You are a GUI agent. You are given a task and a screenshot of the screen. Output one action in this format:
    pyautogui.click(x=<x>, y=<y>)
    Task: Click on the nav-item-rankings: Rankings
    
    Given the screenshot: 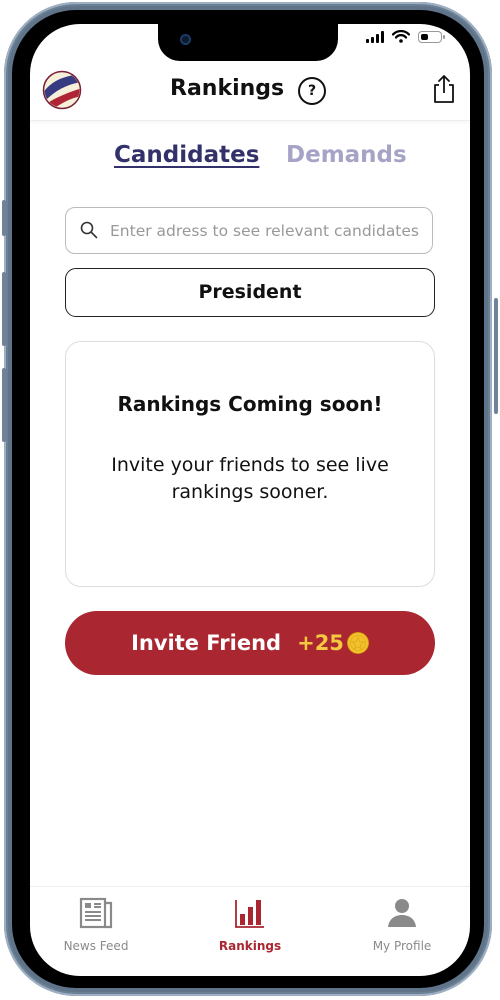 What is the action you would take?
    pyautogui.click(x=250, y=925)
    